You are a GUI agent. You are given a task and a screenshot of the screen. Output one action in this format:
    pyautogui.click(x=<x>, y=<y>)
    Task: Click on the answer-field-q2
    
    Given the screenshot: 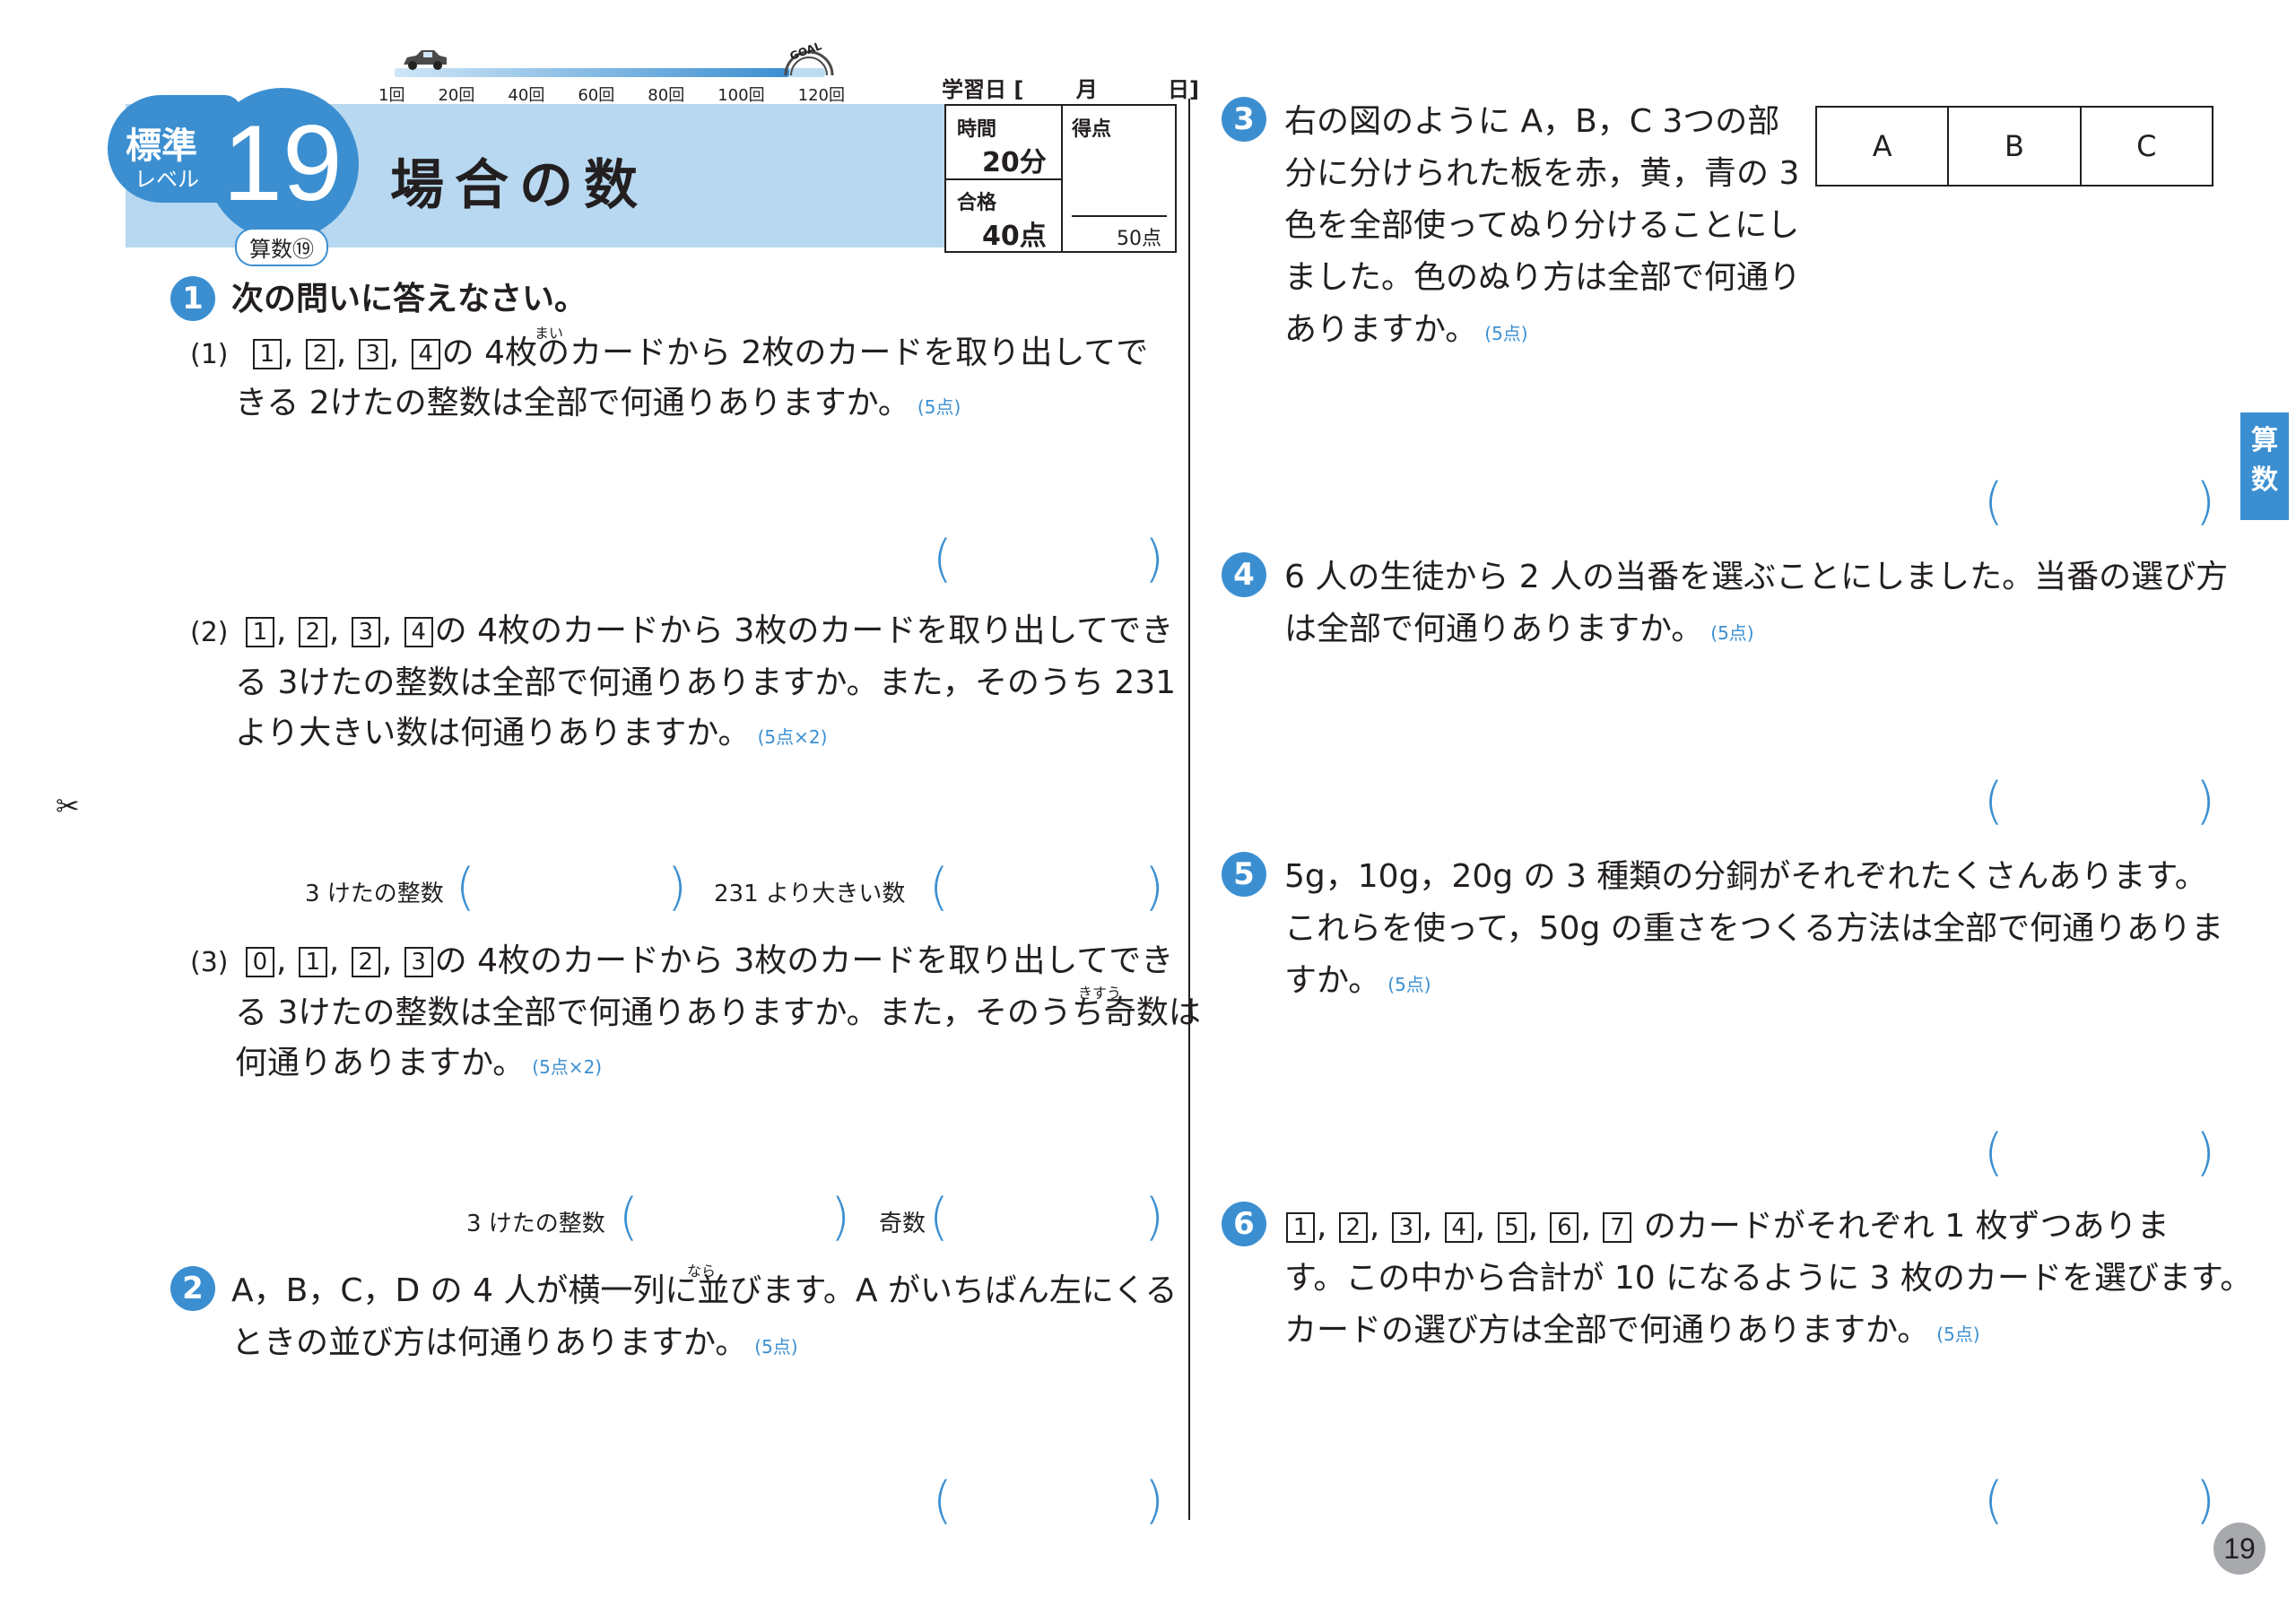 What is the action you would take?
    pyautogui.click(x=1049, y=1503)
    